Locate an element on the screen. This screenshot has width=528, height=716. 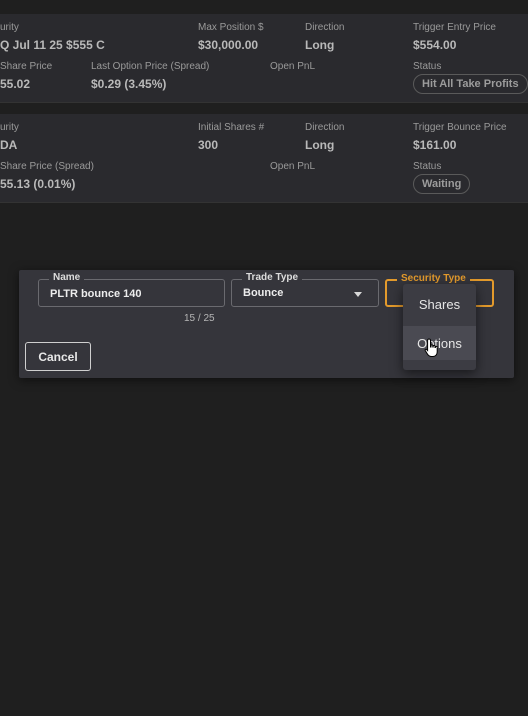
status-cell: Status Waiting is located at coordinates (442, 177).